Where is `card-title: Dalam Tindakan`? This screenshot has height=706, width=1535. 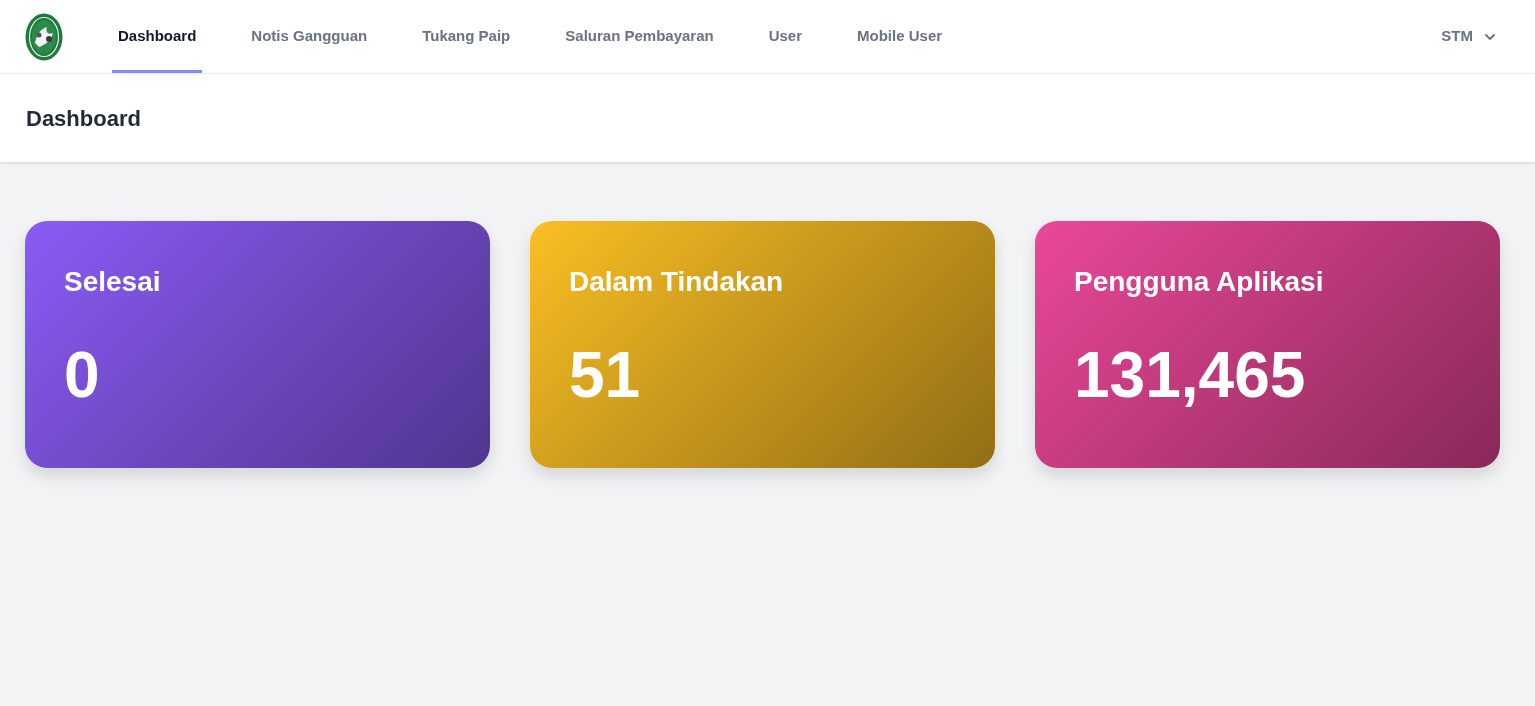 card-title: Dalam Tindakan is located at coordinates (676, 282).